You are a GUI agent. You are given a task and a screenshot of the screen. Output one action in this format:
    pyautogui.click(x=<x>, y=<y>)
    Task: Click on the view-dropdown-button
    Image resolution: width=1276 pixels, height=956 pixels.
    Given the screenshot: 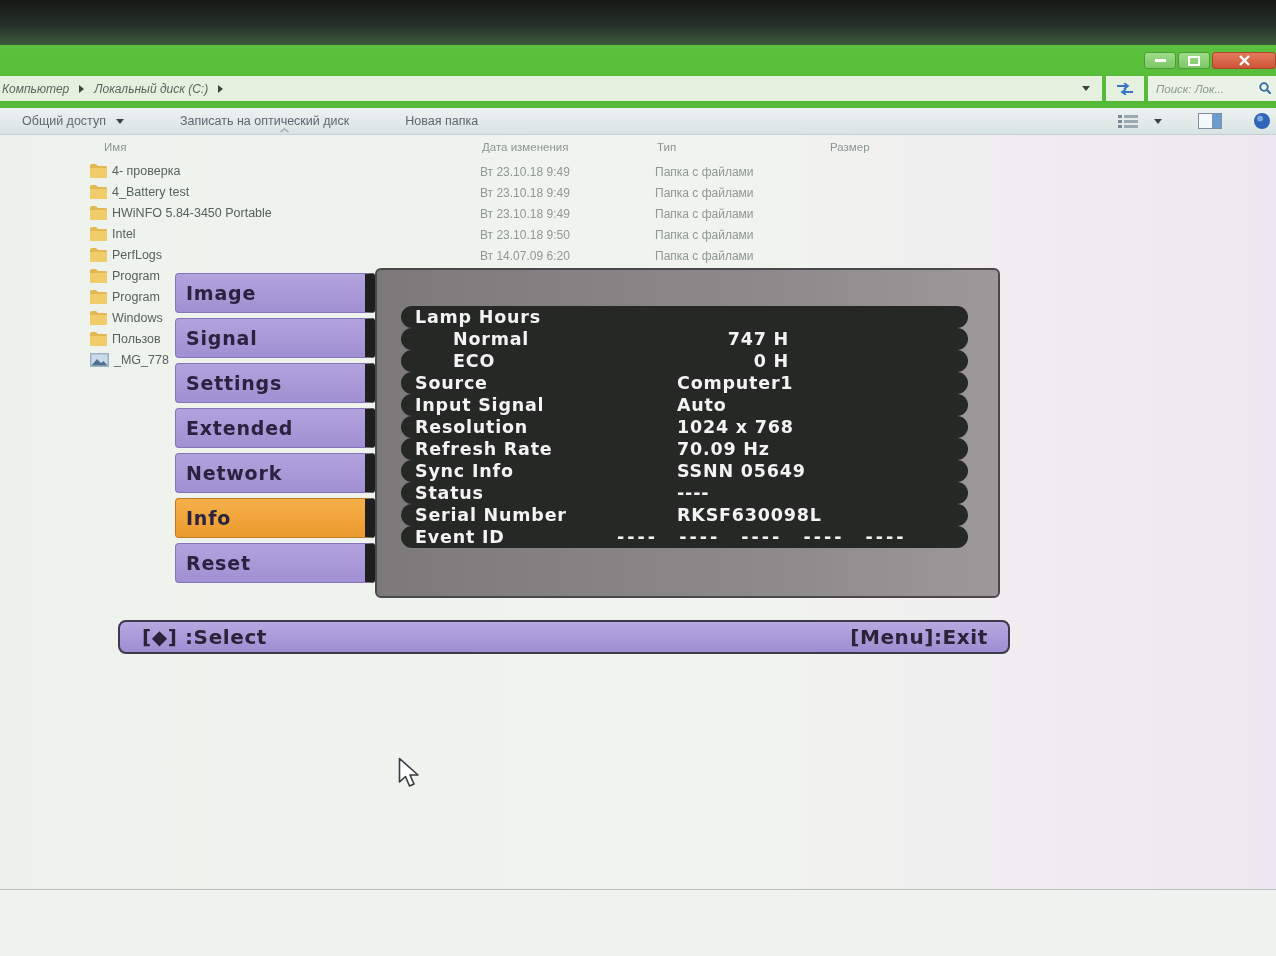 What is the action you would take?
    pyautogui.click(x=1158, y=121)
    